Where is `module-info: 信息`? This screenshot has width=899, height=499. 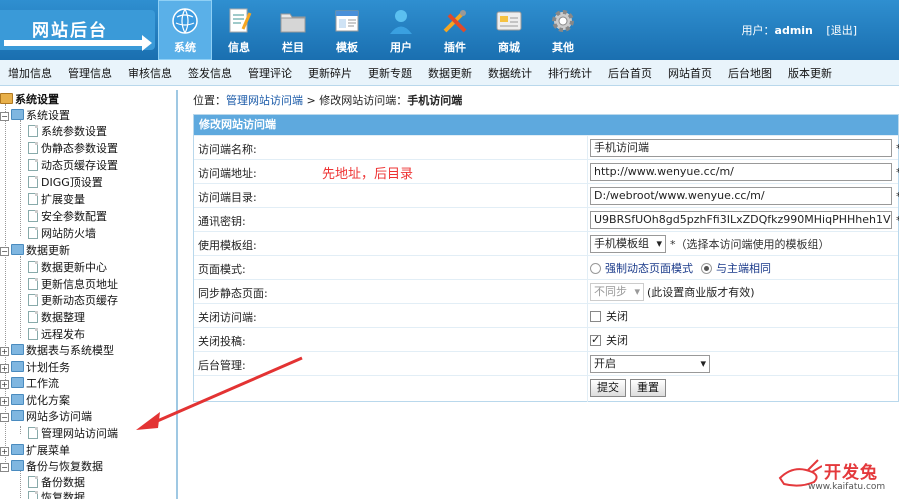 module-info: 信息 is located at coordinates (239, 30).